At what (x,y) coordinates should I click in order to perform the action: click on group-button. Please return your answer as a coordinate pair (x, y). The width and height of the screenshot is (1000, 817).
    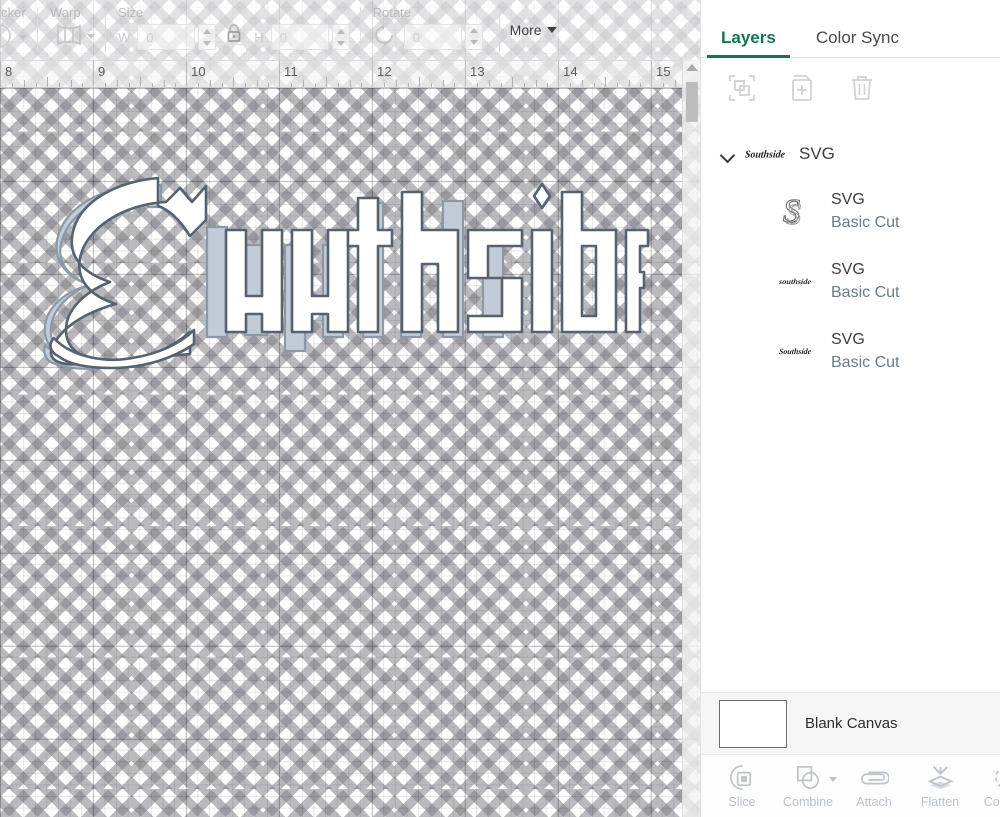
    Looking at the image, I should click on (742, 88).